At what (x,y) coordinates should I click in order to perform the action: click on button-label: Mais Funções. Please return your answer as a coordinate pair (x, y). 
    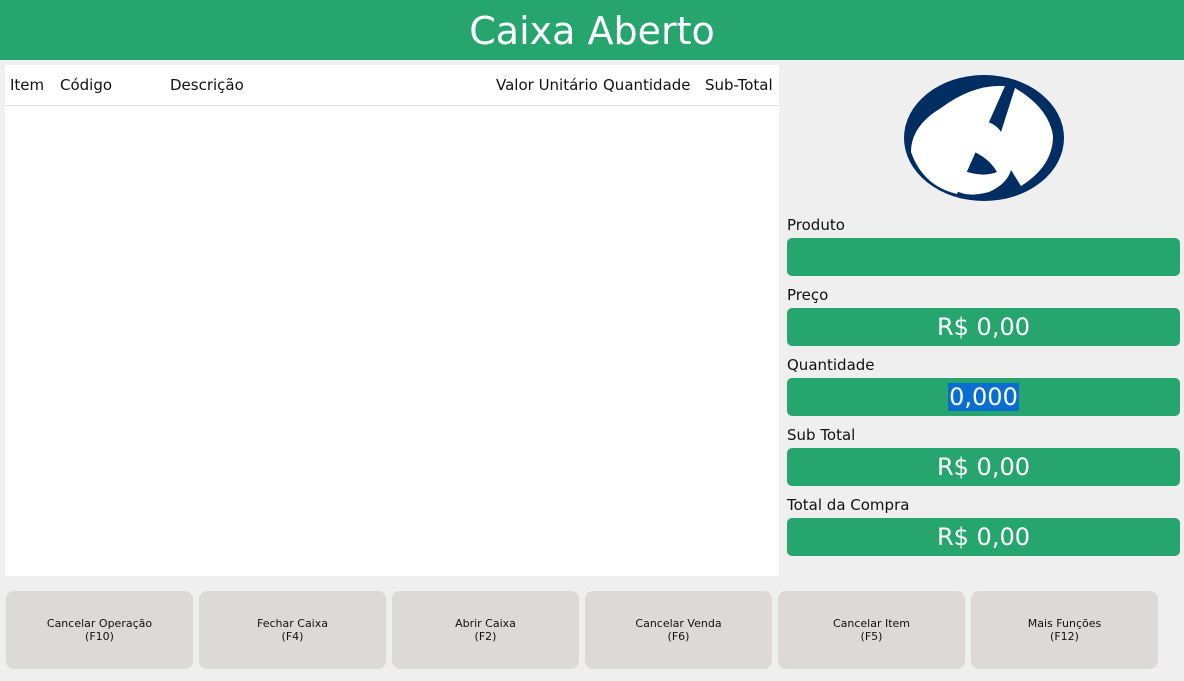
    Looking at the image, I should click on (1064, 623).